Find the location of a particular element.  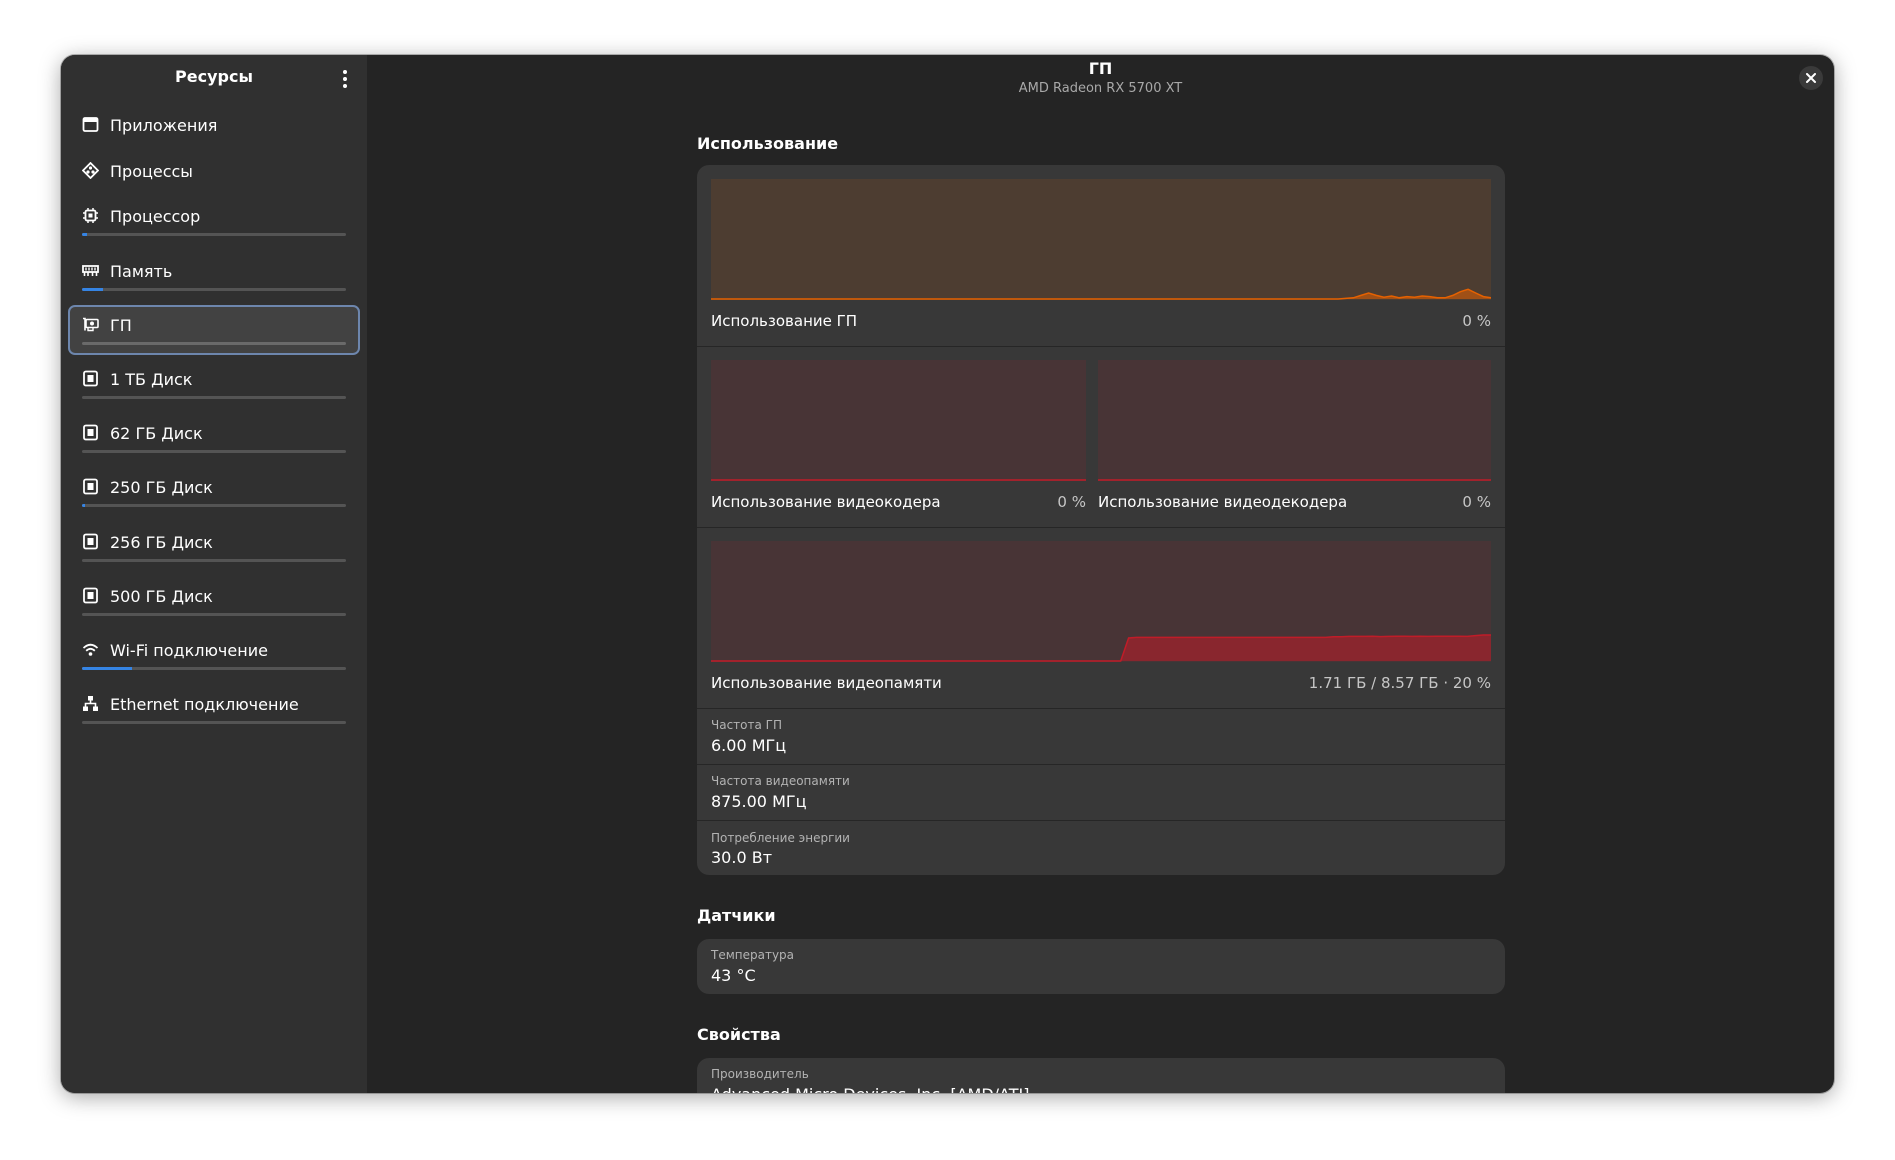

ethernet-icon is located at coordinates (90, 703).